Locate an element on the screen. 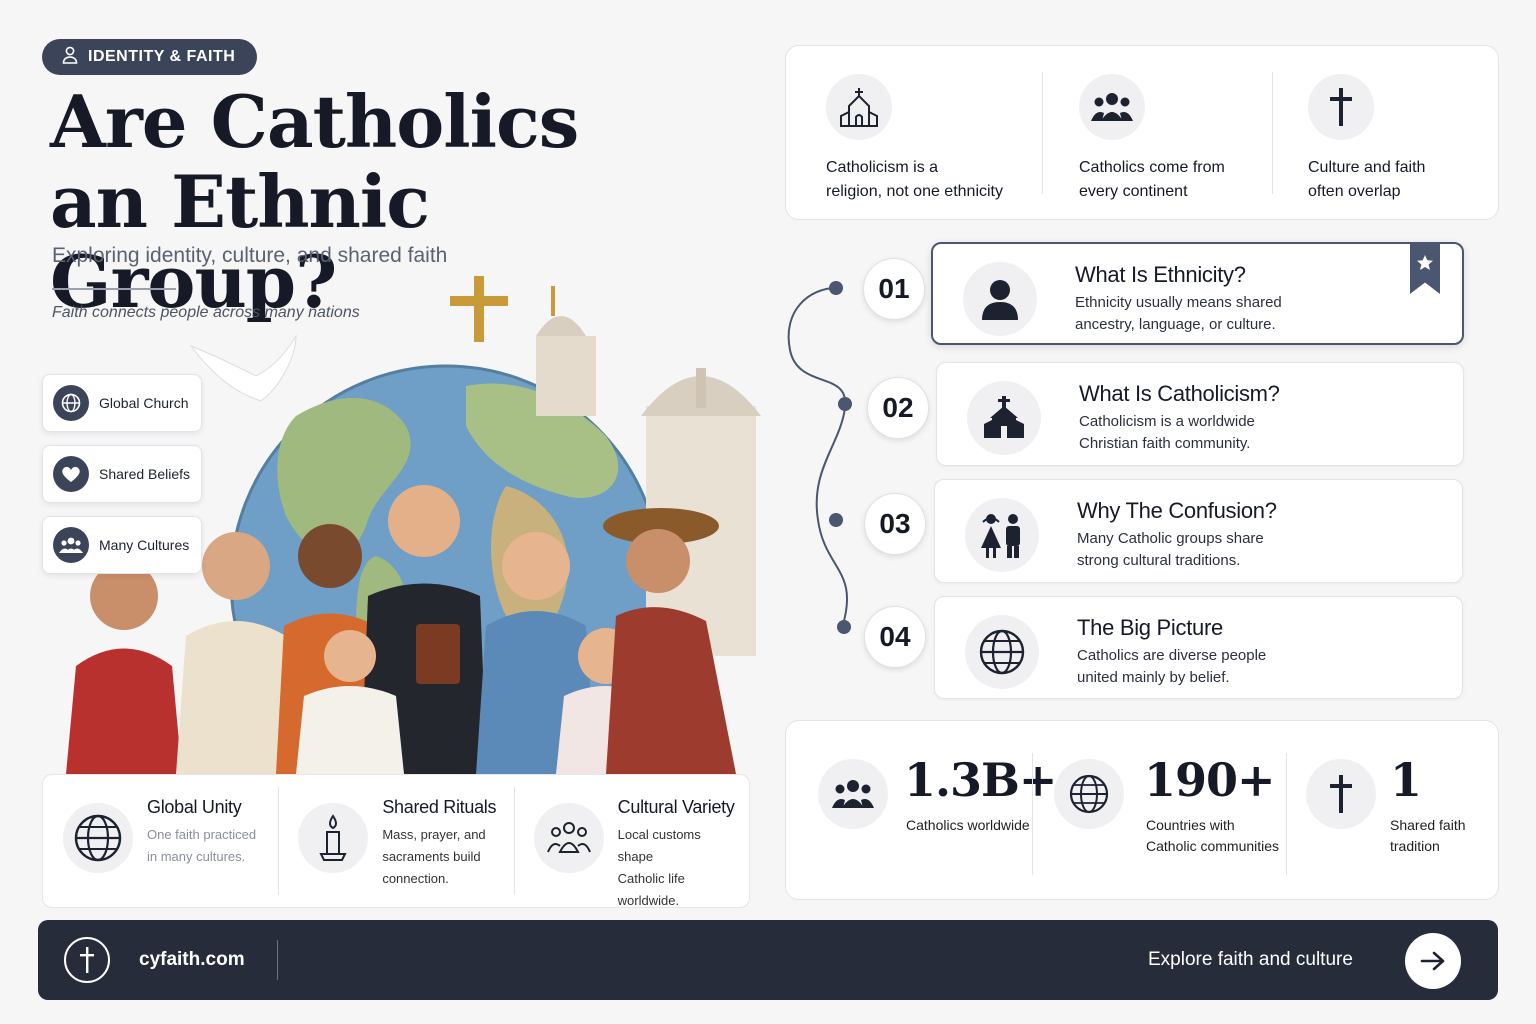  stat-value: 190+ is located at coordinates (1210, 780).